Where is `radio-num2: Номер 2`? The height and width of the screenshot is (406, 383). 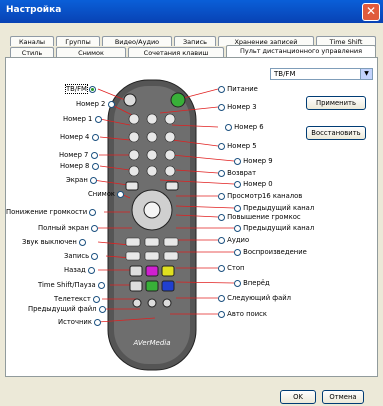 radio-num2: Номер 2 is located at coordinates (95, 104).